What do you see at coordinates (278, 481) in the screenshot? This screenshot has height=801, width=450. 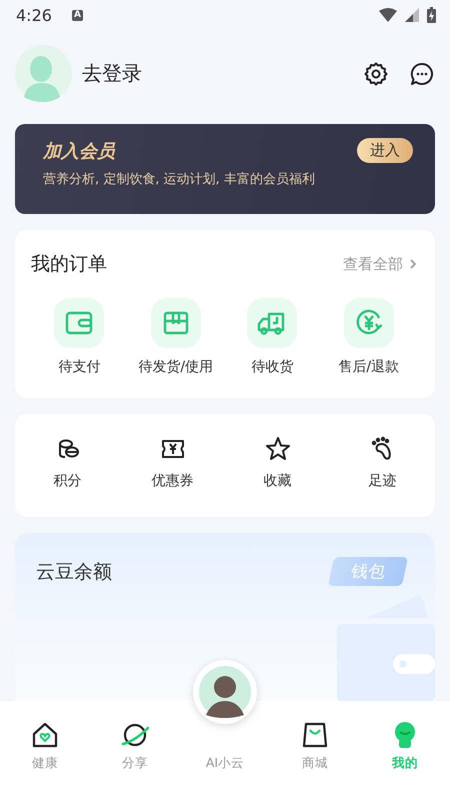 I see `shortcut-label: 收藏` at bounding box center [278, 481].